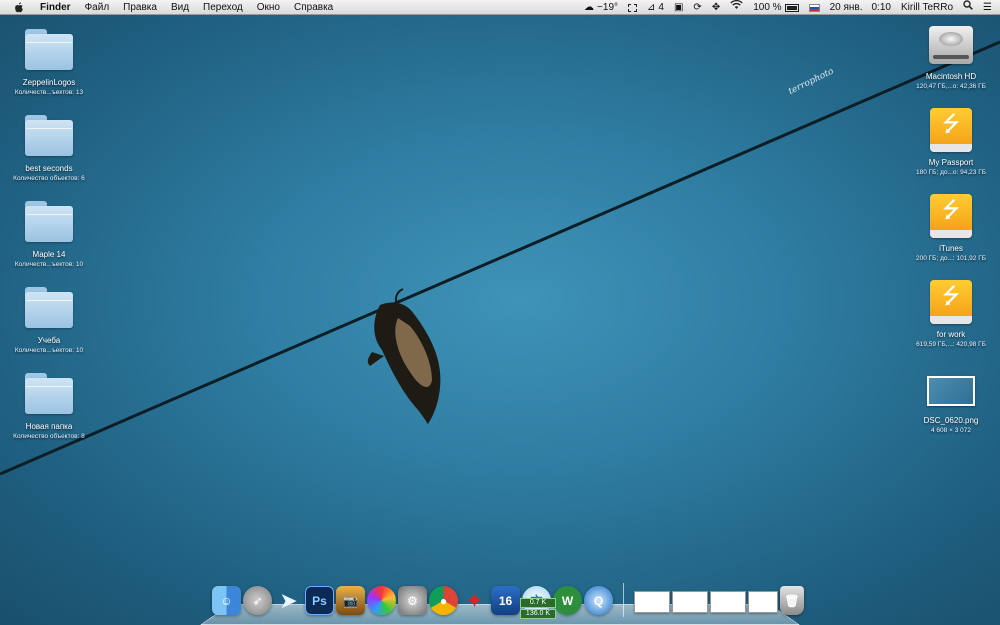 The width and height of the screenshot is (1000, 625). I want to click on calendar-badge-icon: 16, so click(505, 600).